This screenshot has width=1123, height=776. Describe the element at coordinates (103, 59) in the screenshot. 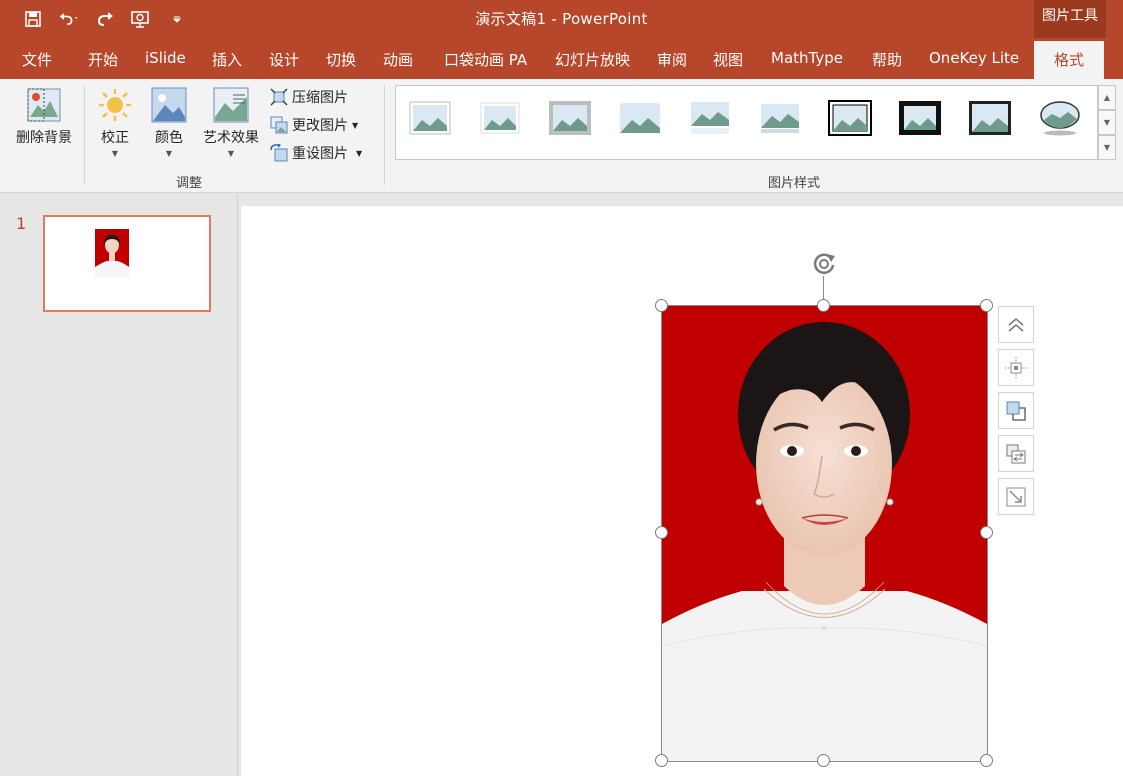

I see `tab-home: 开始` at that location.